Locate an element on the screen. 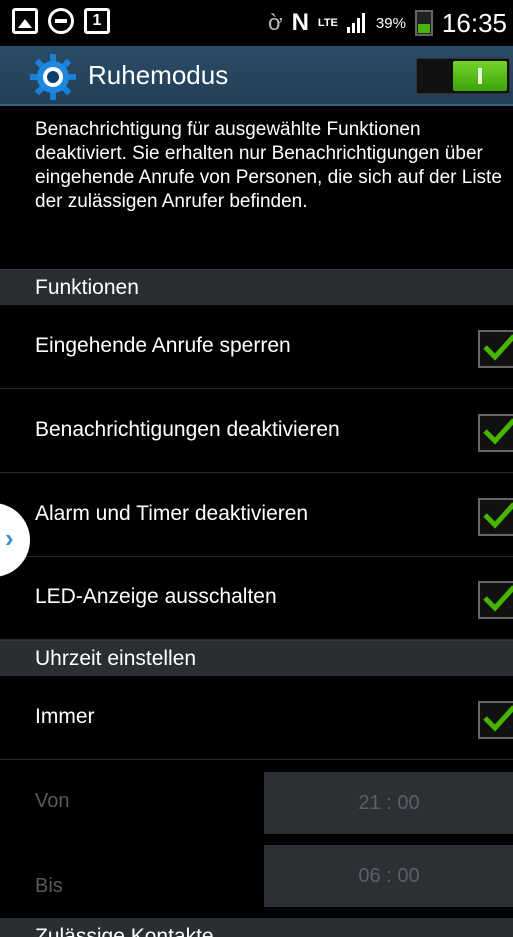 This screenshot has width=513, height=937. action-bar: Ruhemodus is located at coordinates (256, 76).